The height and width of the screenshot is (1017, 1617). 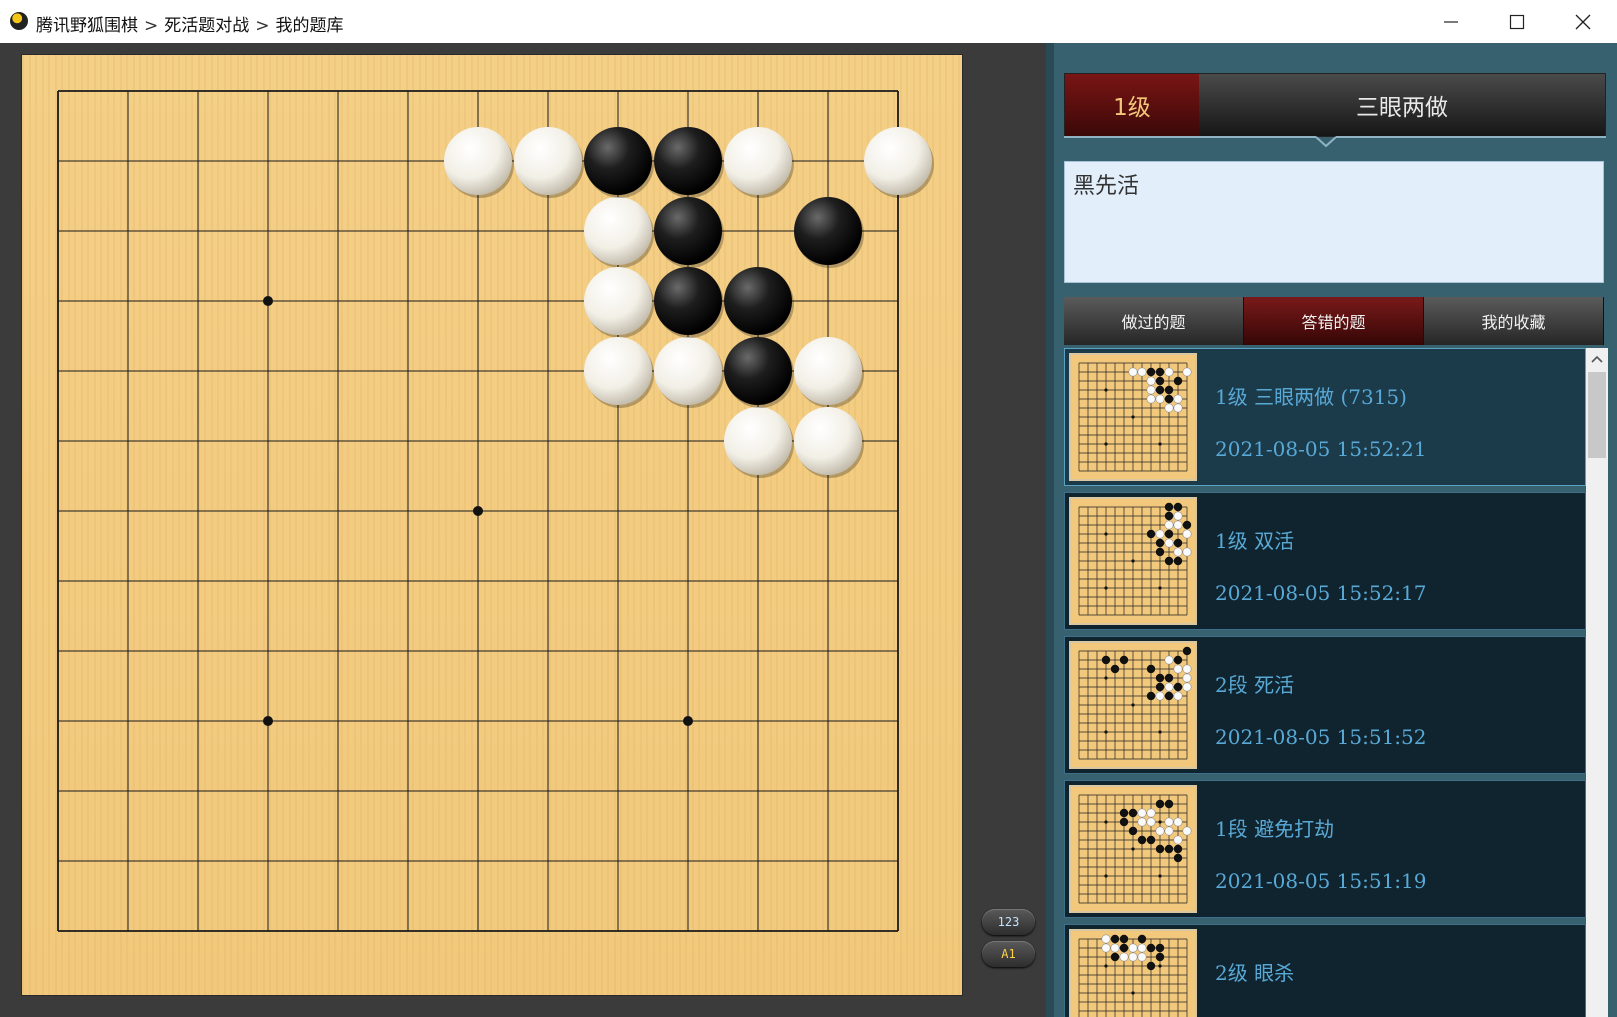 I want to click on list-item: 1级 三眼两做 (7315) 2021-08-05 15:52:21, so click(x=1325, y=417).